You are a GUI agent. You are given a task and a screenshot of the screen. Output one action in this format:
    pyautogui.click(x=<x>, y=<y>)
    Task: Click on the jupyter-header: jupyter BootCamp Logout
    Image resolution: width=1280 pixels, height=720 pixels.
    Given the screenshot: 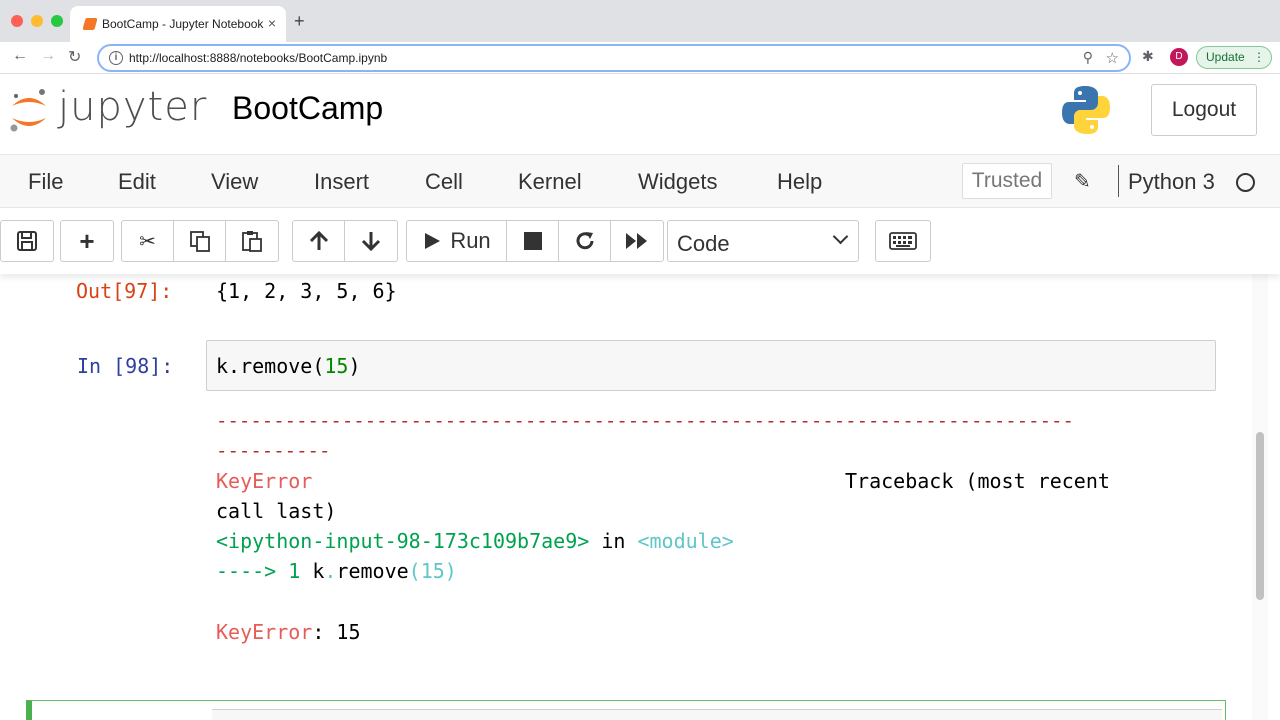 What is the action you would take?
    pyautogui.click(x=640, y=114)
    